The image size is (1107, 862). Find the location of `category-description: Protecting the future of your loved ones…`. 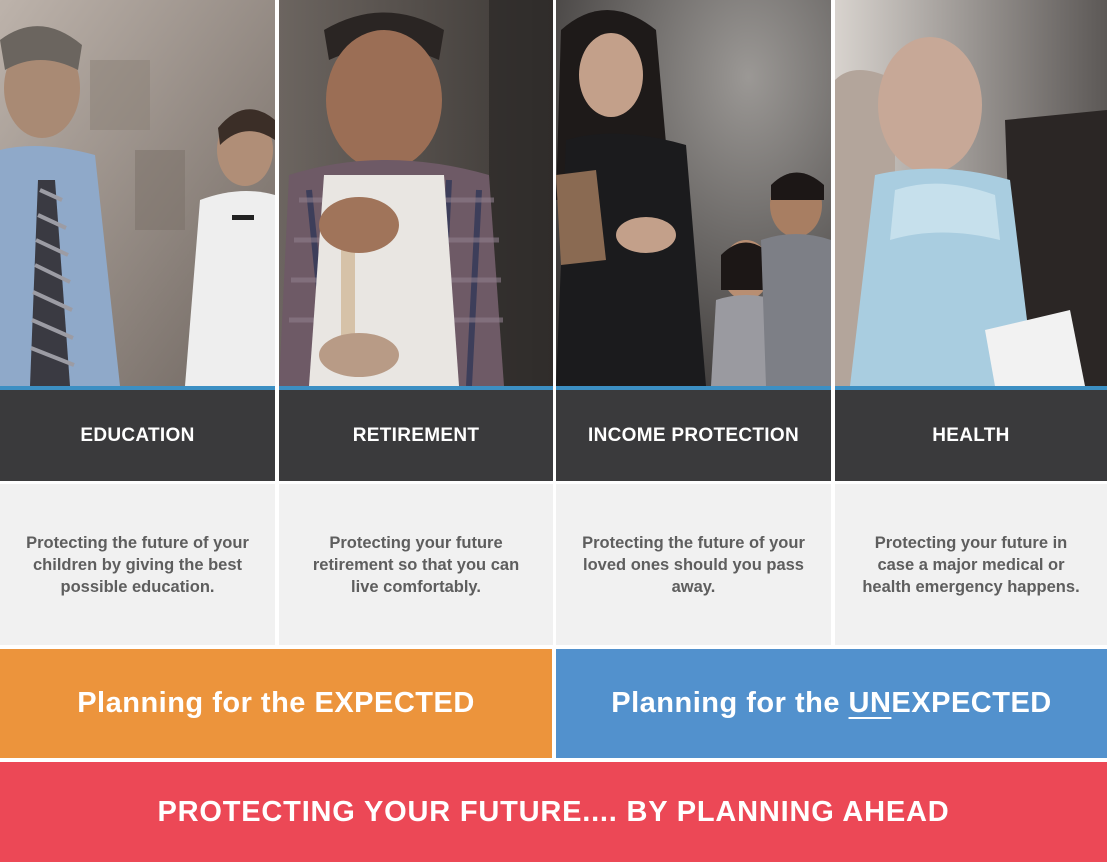

category-description: Protecting the future of your loved ones… is located at coordinates (693, 564).